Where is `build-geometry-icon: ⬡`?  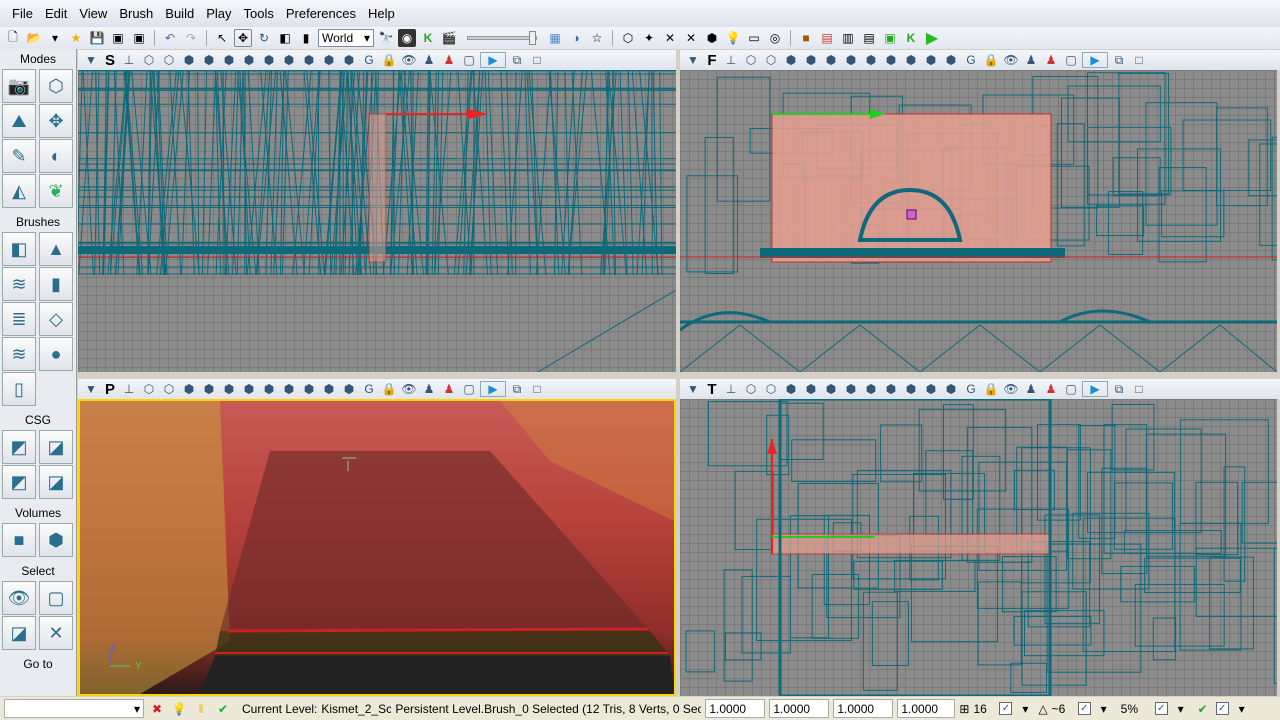
build-geometry-icon: ⬡ is located at coordinates (628, 38).